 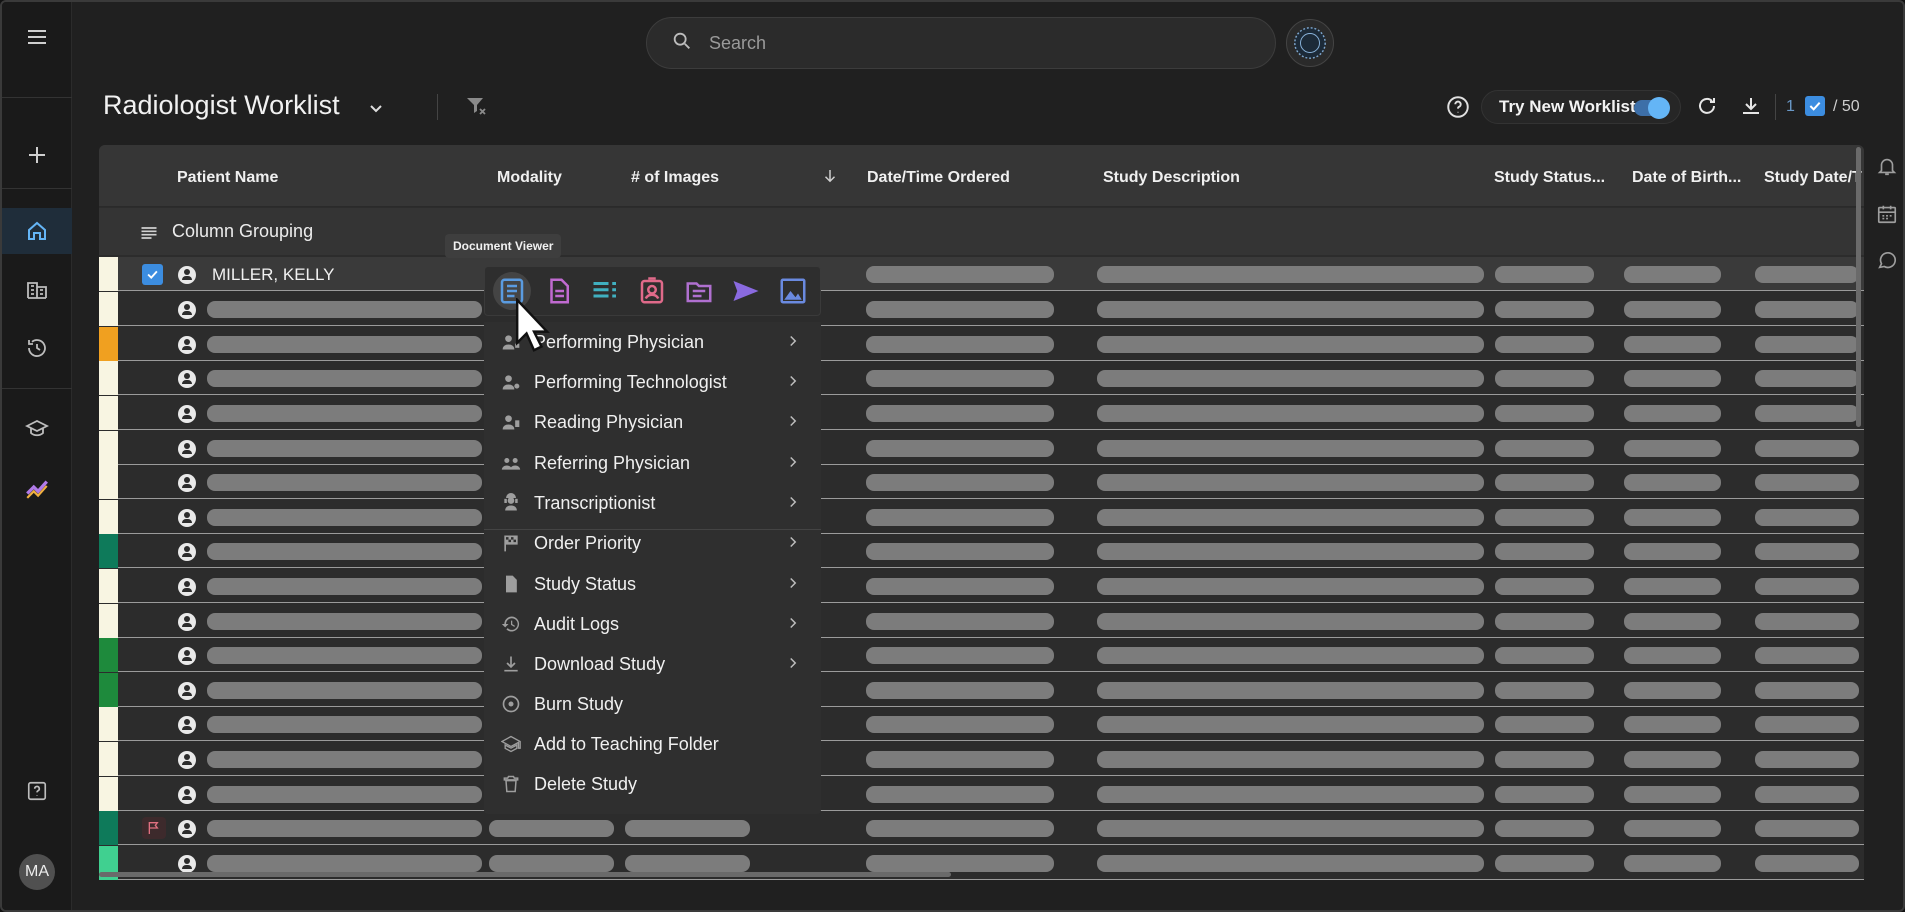 I want to click on column-study-description: Study Description, so click(x=1171, y=178).